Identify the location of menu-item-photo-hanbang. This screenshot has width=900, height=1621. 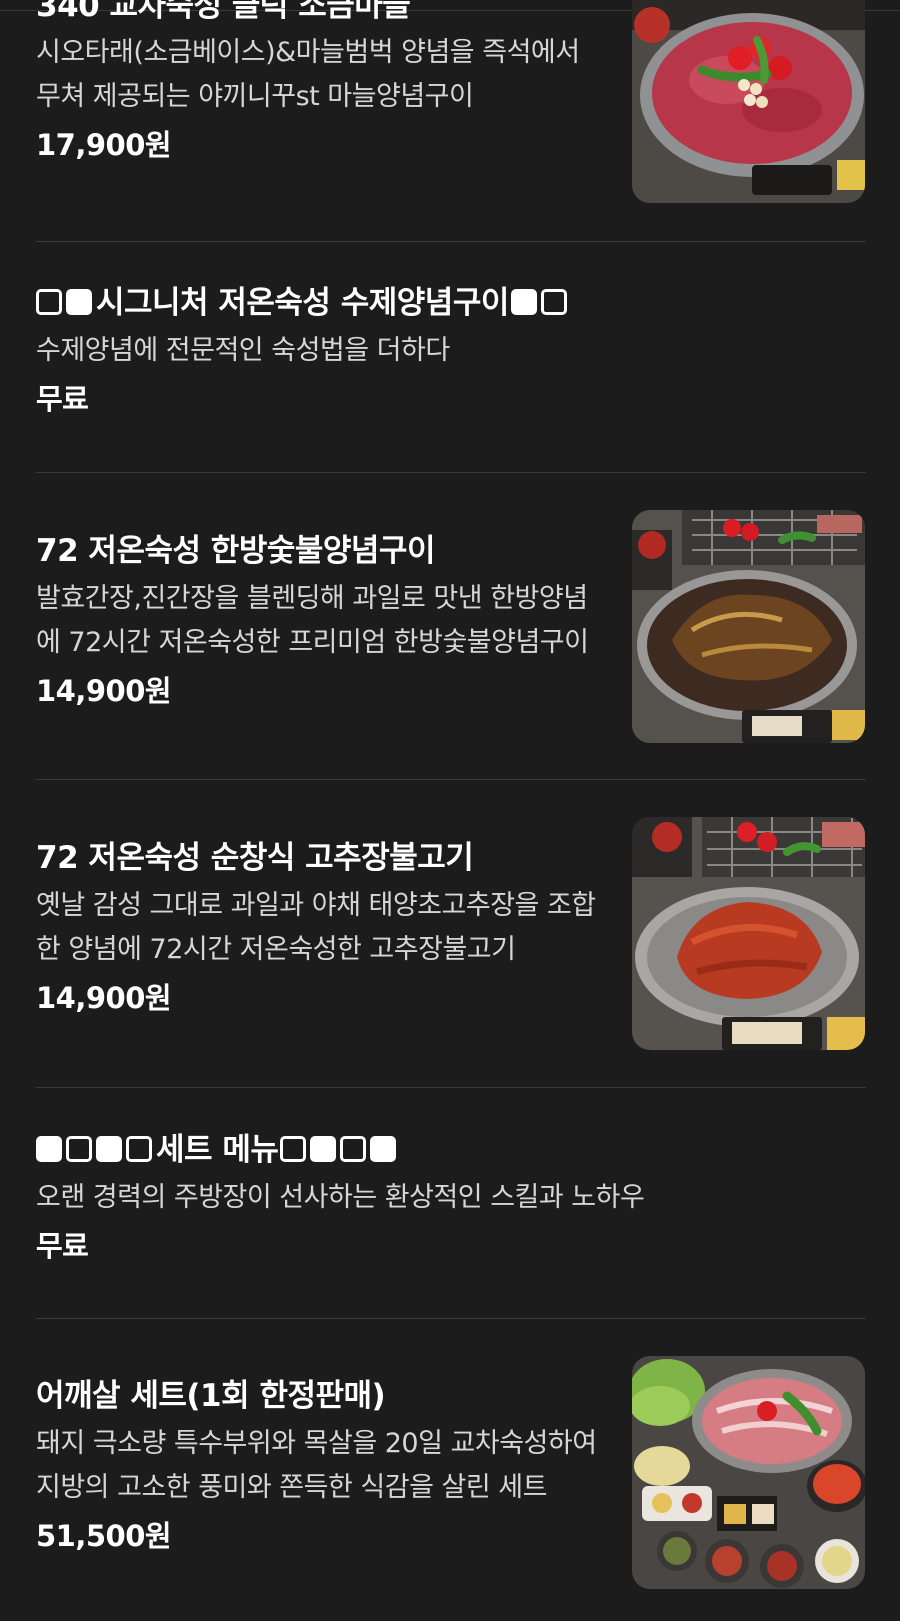
(748, 626).